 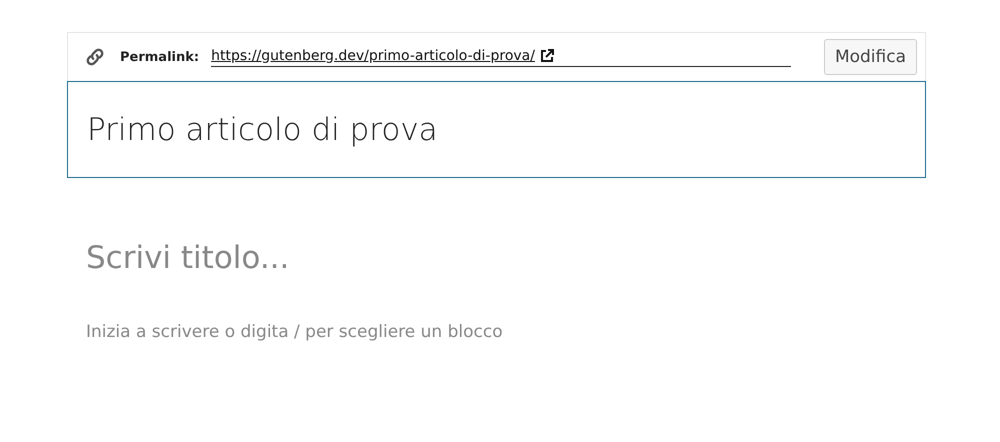 What do you see at coordinates (386, 332) in the screenshot?
I see `block-placeholder-field: Inizia a scrivere o digita / per scegliere un blocco` at bounding box center [386, 332].